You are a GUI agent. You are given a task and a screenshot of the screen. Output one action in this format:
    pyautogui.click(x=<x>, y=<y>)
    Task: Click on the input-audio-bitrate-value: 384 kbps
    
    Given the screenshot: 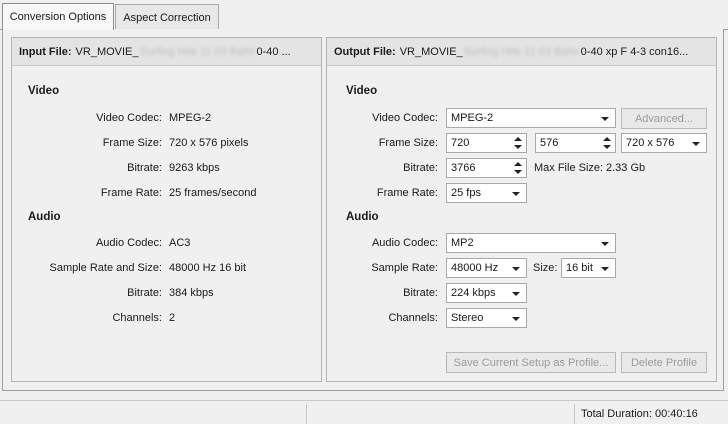 What is the action you would take?
    pyautogui.click(x=191, y=293)
    